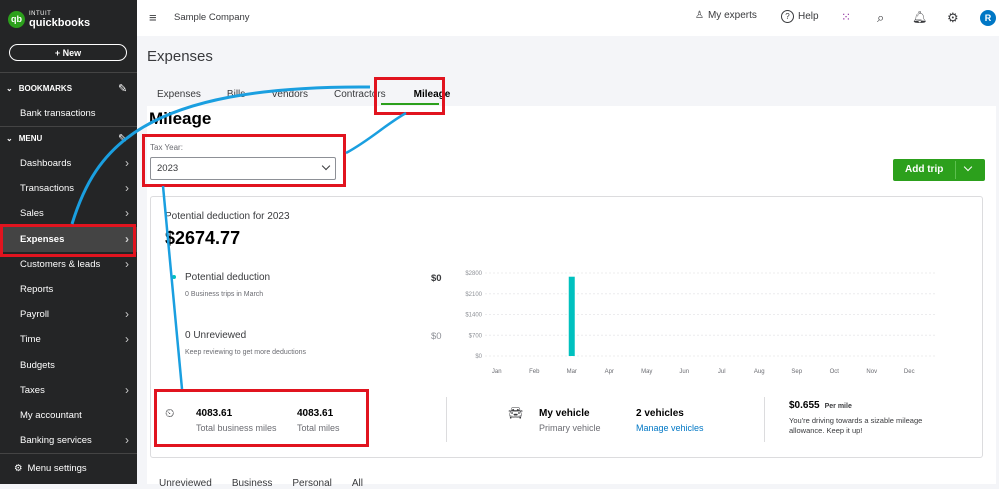 This screenshot has width=999, height=489. What do you see at coordinates (174, 277) in the screenshot?
I see `legend-dot-icon` at bounding box center [174, 277].